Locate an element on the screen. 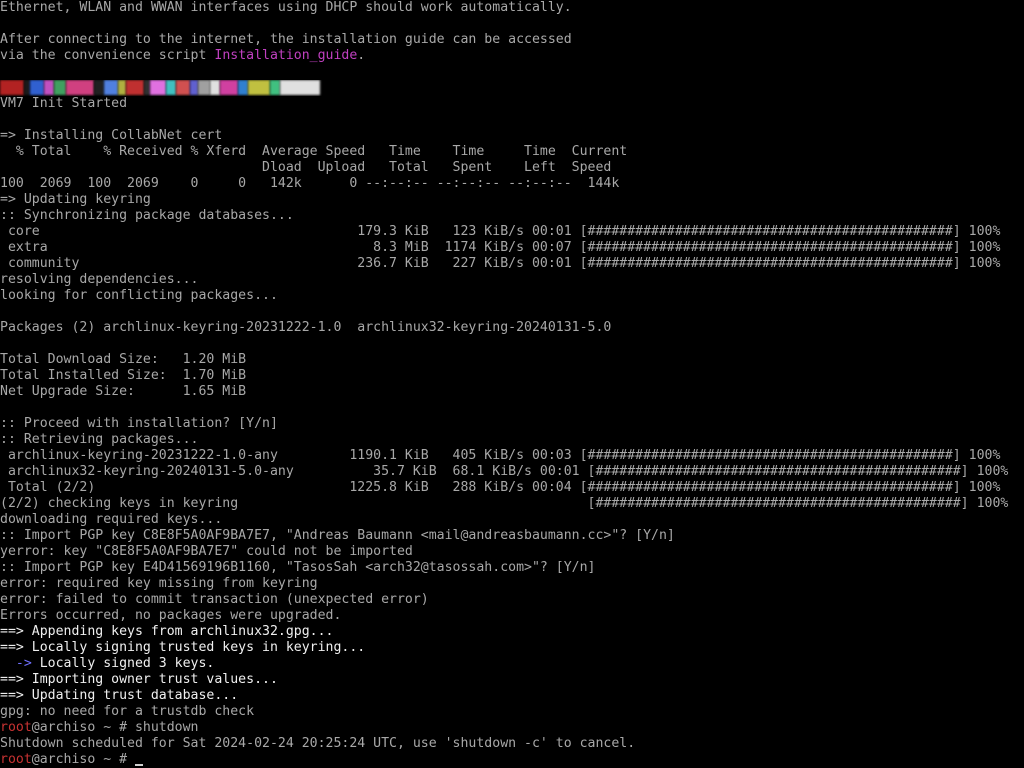 Image resolution: width=1024 pixels, height=768 pixels. terminal-line: :: Proceed with installation? [Y/n] is located at coordinates (512, 424).